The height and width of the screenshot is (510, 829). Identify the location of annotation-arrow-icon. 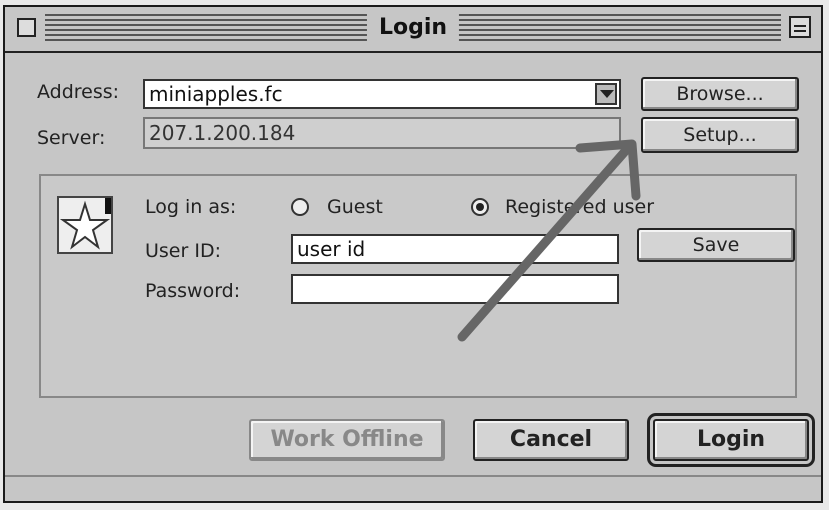
(549, 240).